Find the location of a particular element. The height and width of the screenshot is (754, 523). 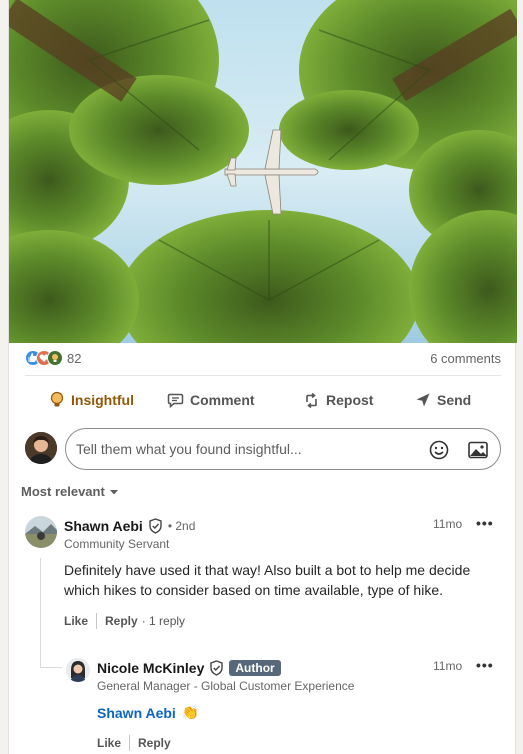

author-badge: Author is located at coordinates (255, 668).